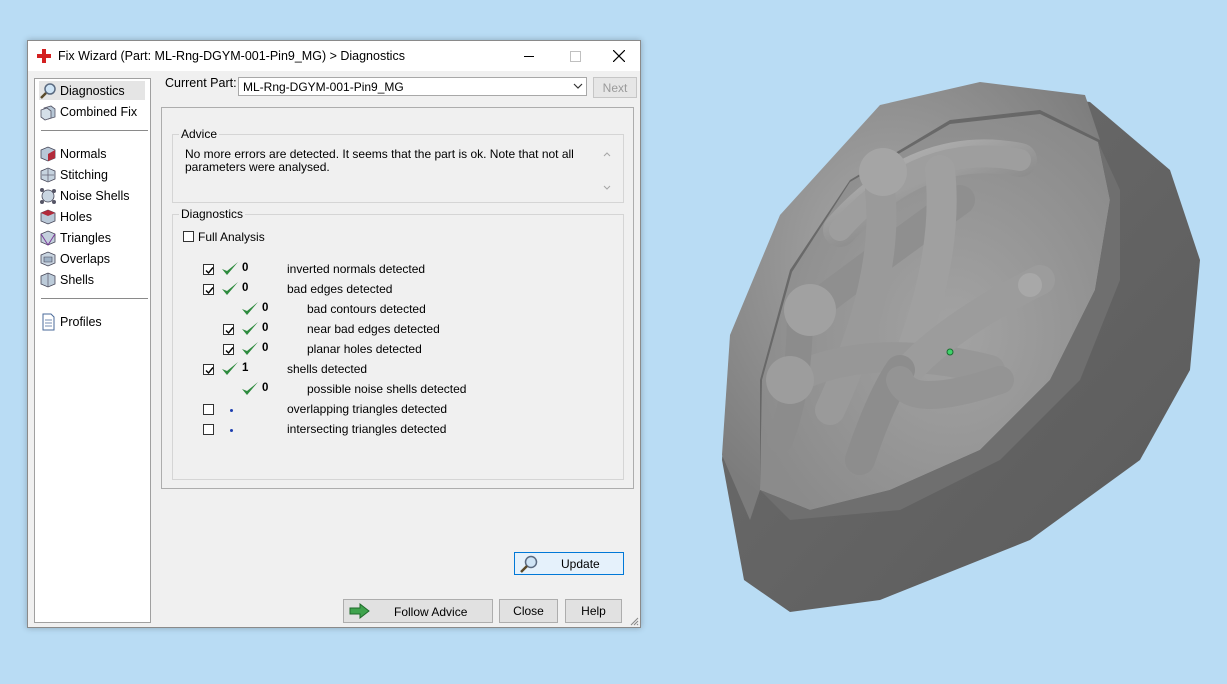  I want to click on cube-stack-icon, so click(48, 112).